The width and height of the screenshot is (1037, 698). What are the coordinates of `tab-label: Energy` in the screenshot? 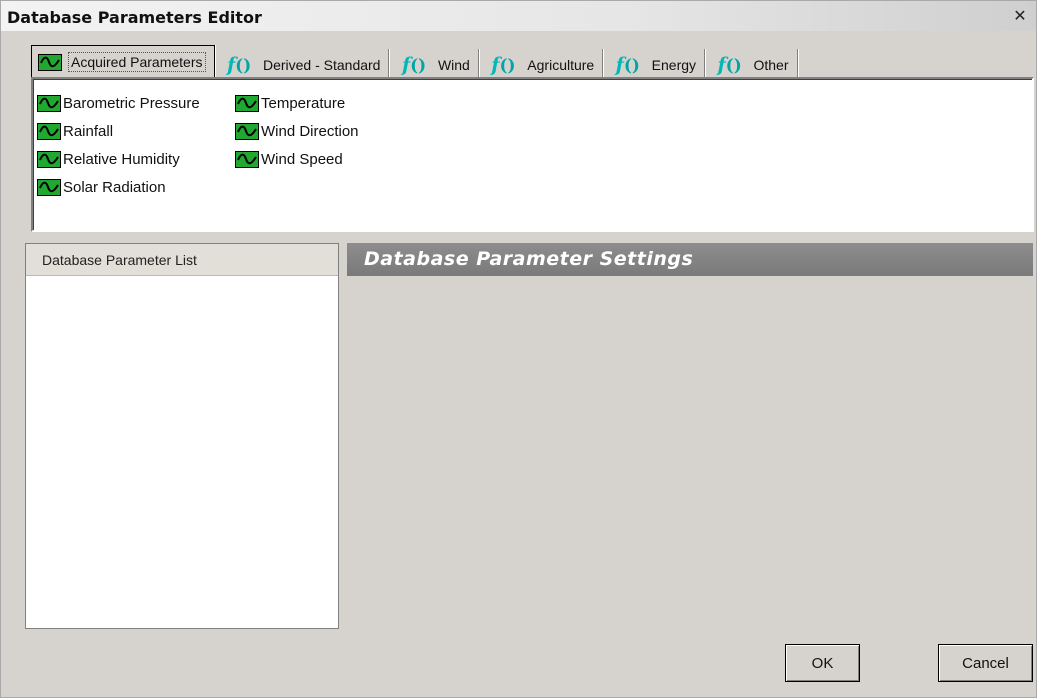 It's located at (674, 64).